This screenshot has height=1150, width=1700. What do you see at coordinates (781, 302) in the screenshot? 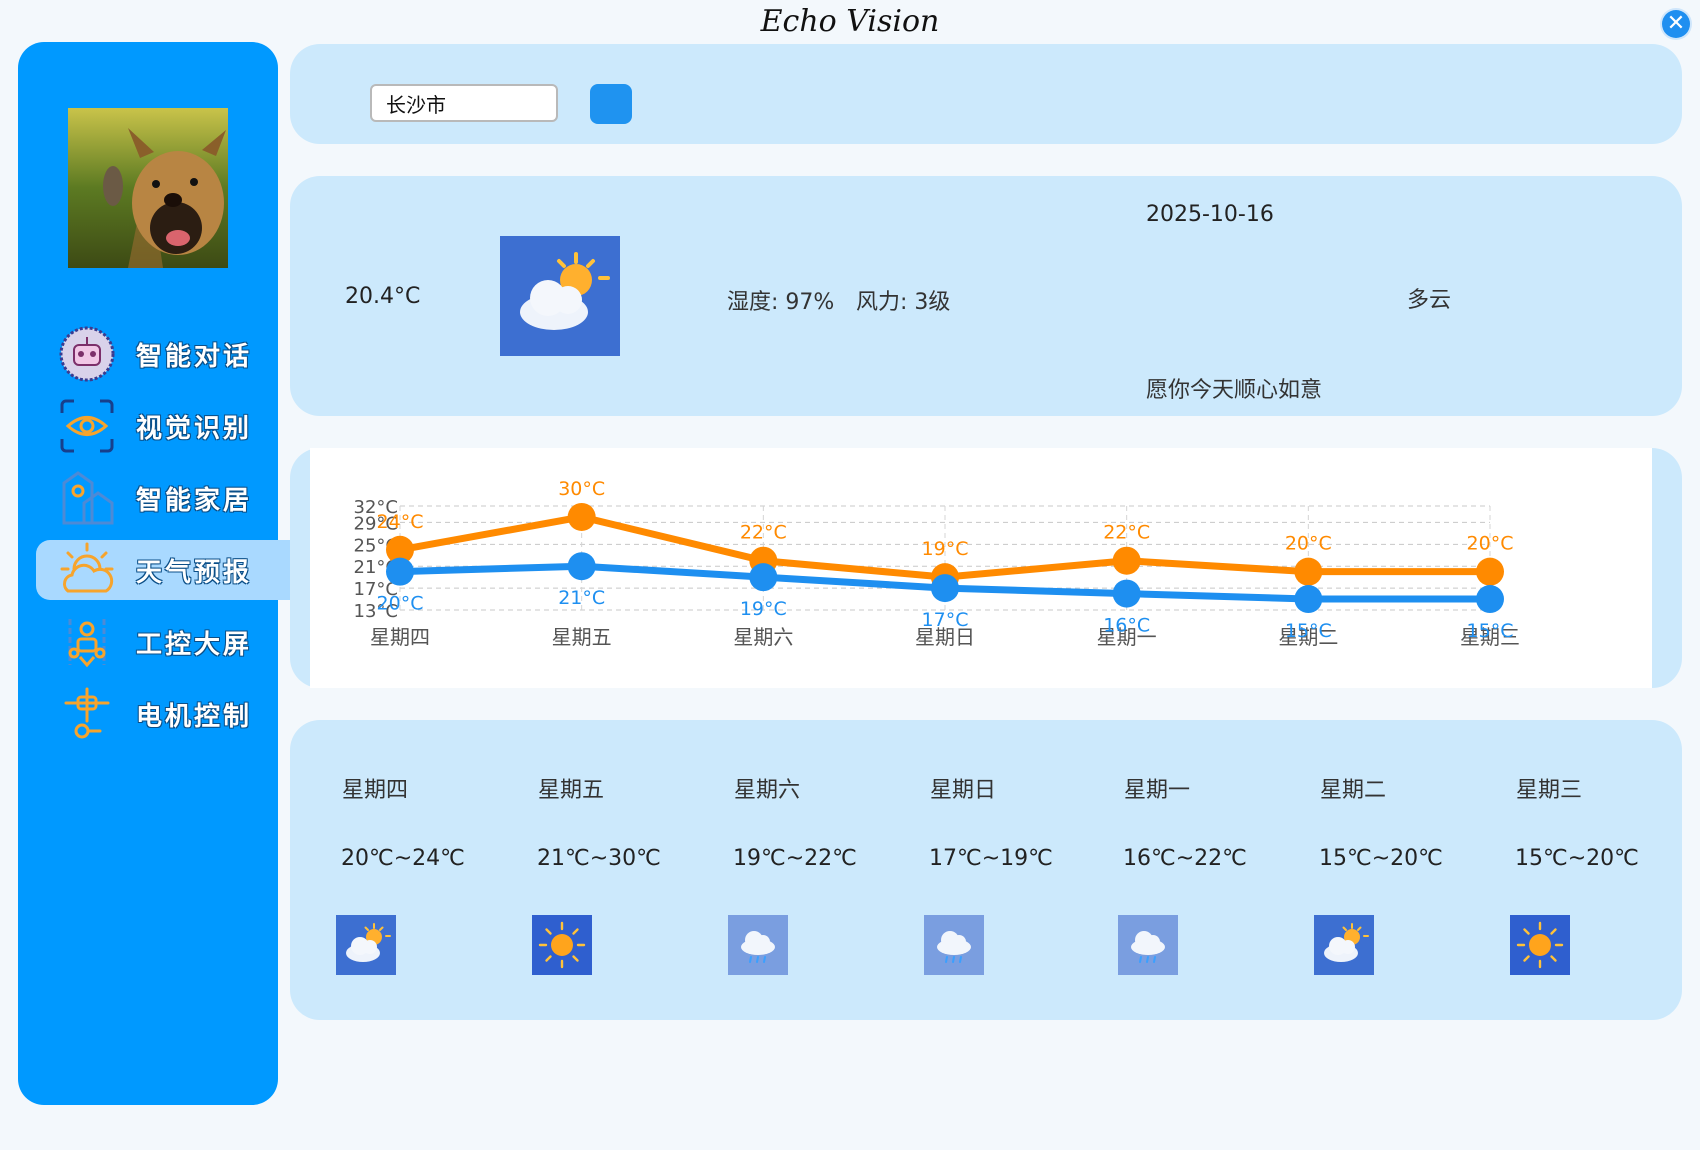
I see `humidity-text: 湿度: 97%` at bounding box center [781, 302].